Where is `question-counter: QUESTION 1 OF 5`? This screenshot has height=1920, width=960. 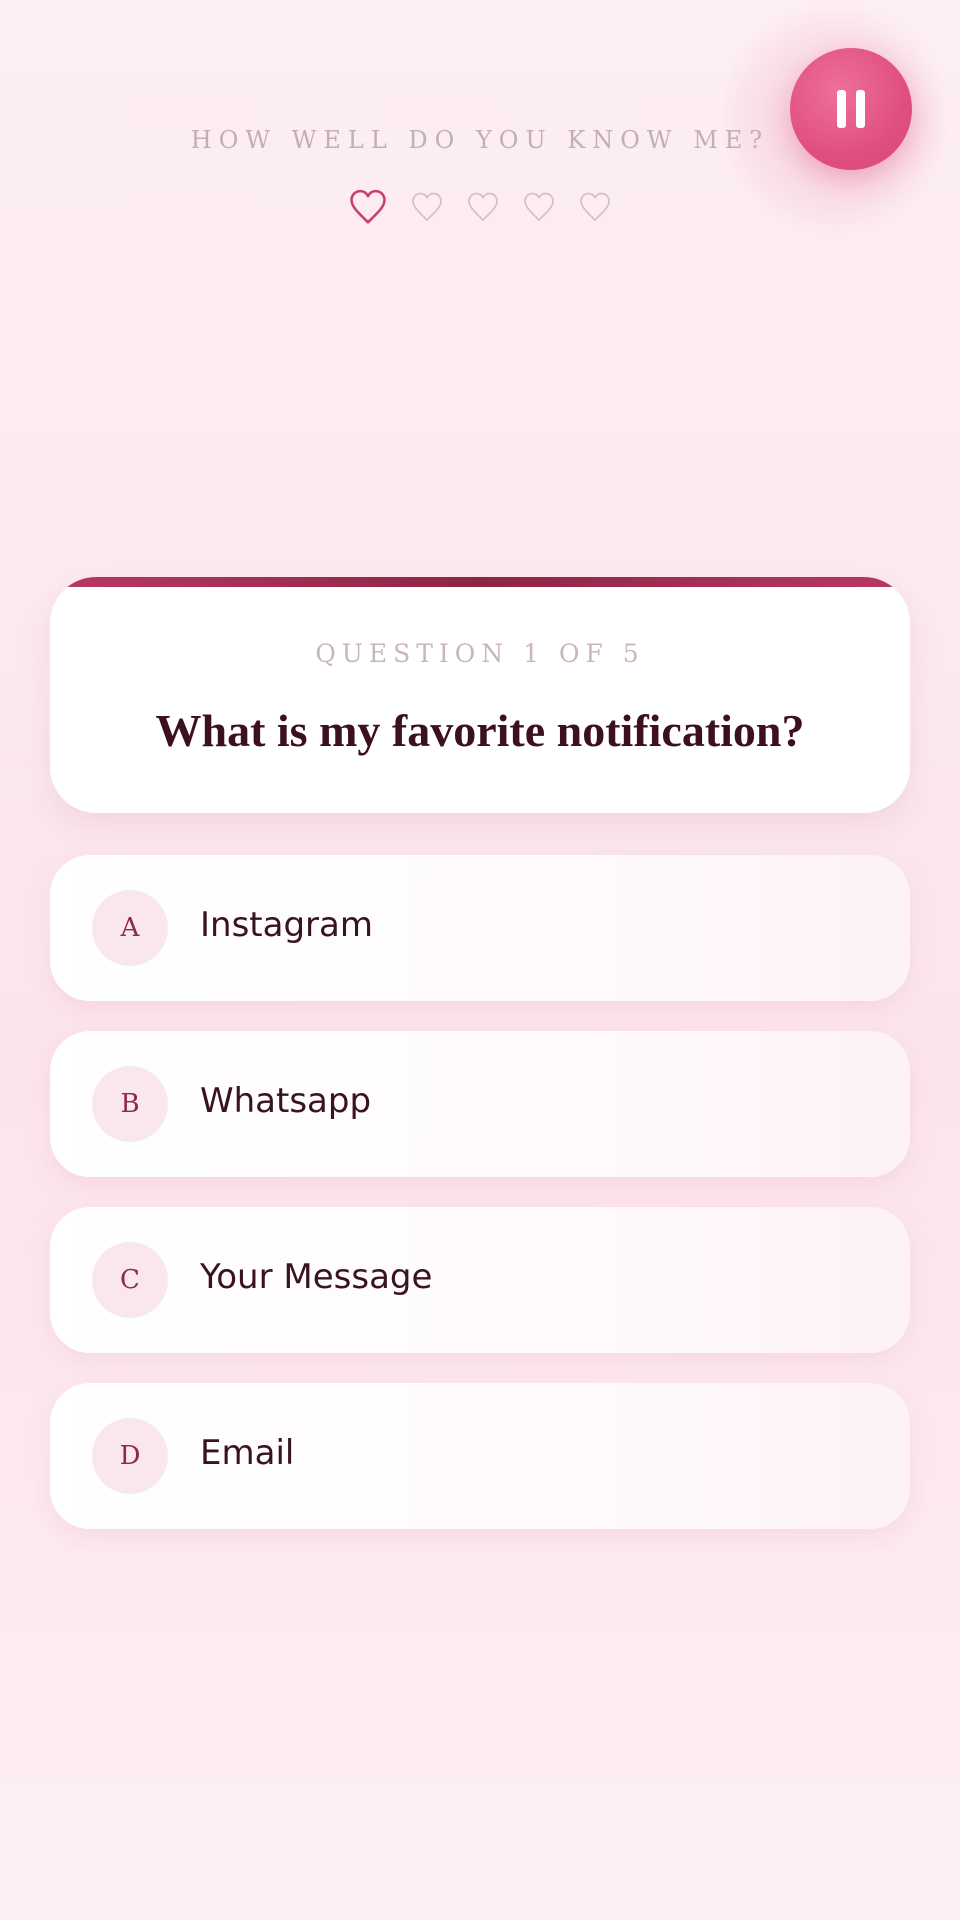 question-counter: QUESTION 1 OF 5 is located at coordinates (480, 653).